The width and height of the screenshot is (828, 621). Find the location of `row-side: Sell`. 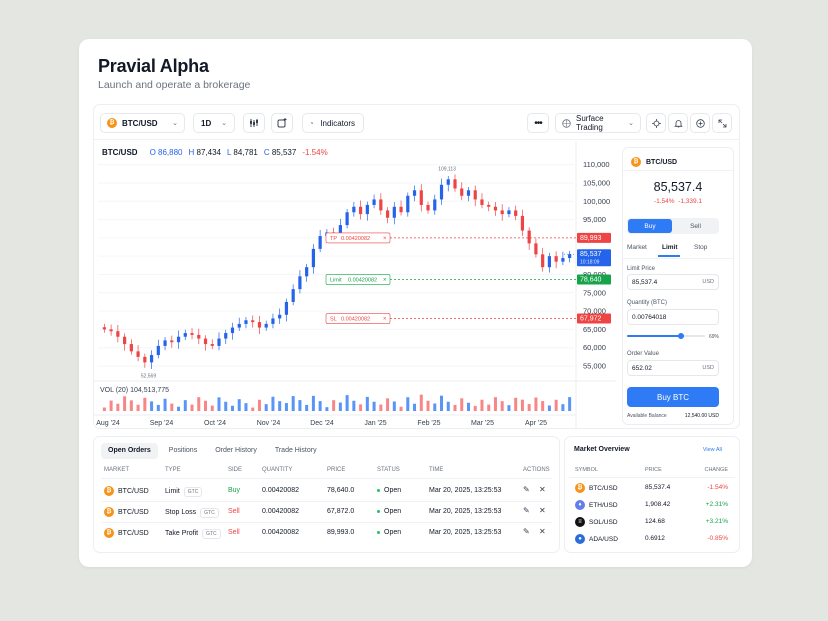

row-side: Sell is located at coordinates (234, 532).